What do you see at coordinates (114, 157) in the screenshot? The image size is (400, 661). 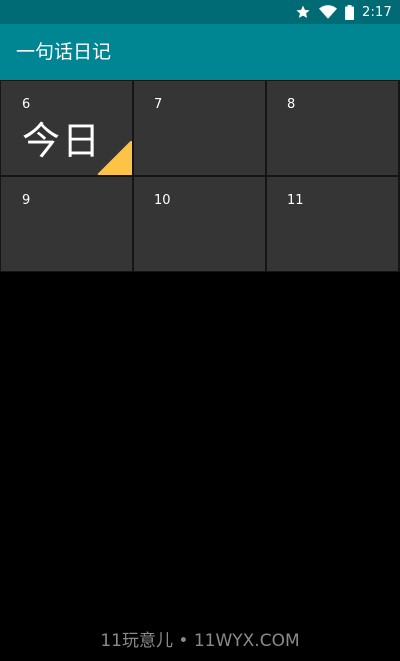 I see `today-corner-marker` at bounding box center [114, 157].